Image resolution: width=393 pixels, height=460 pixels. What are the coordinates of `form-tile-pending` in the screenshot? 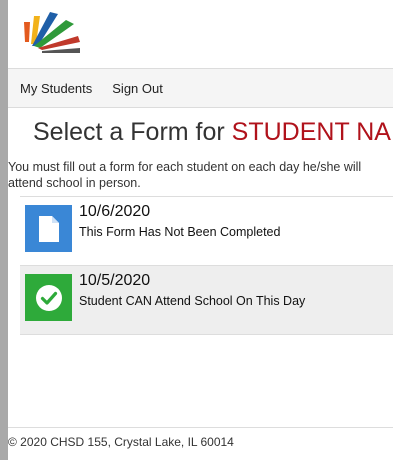 It's located at (48, 228).